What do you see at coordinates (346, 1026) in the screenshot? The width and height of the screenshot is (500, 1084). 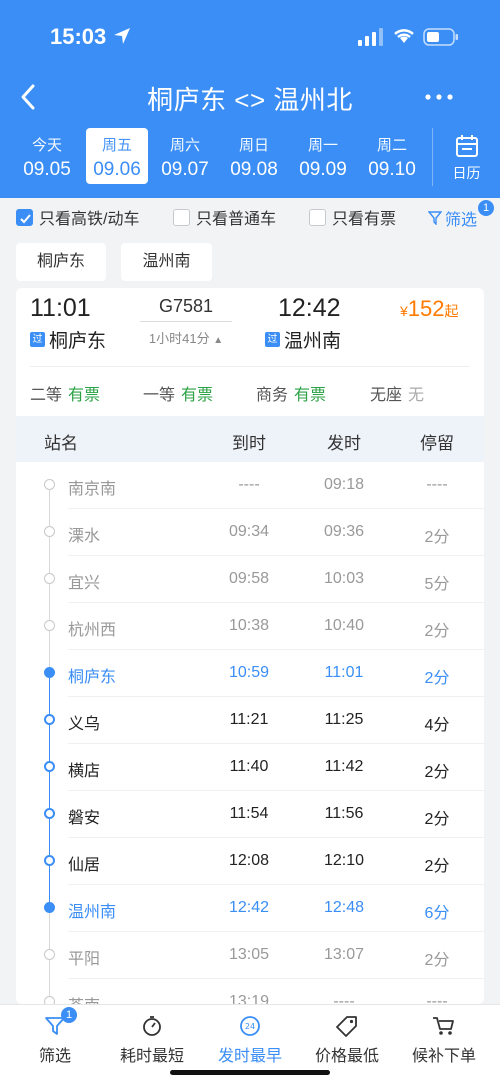 I see `price-tag-icon` at bounding box center [346, 1026].